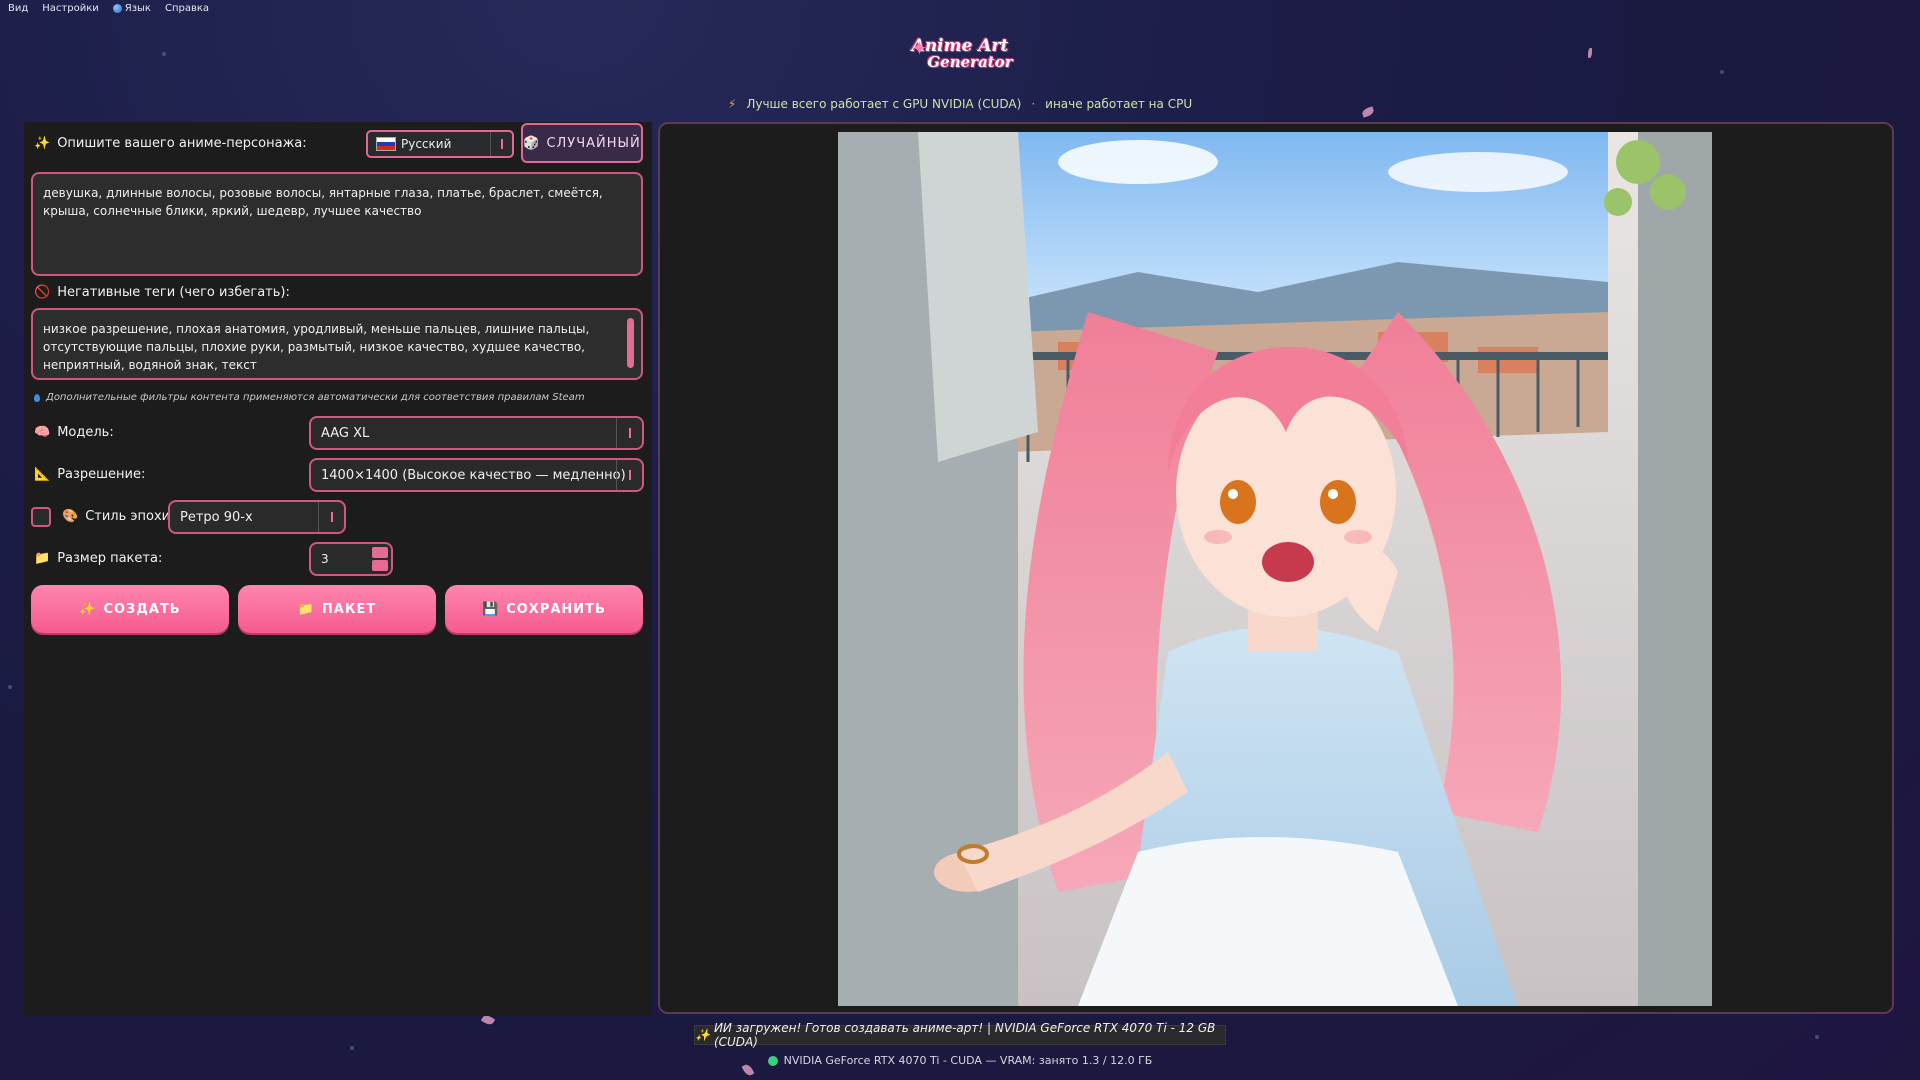  I want to click on palette-icon: 🎨, so click(70, 516).